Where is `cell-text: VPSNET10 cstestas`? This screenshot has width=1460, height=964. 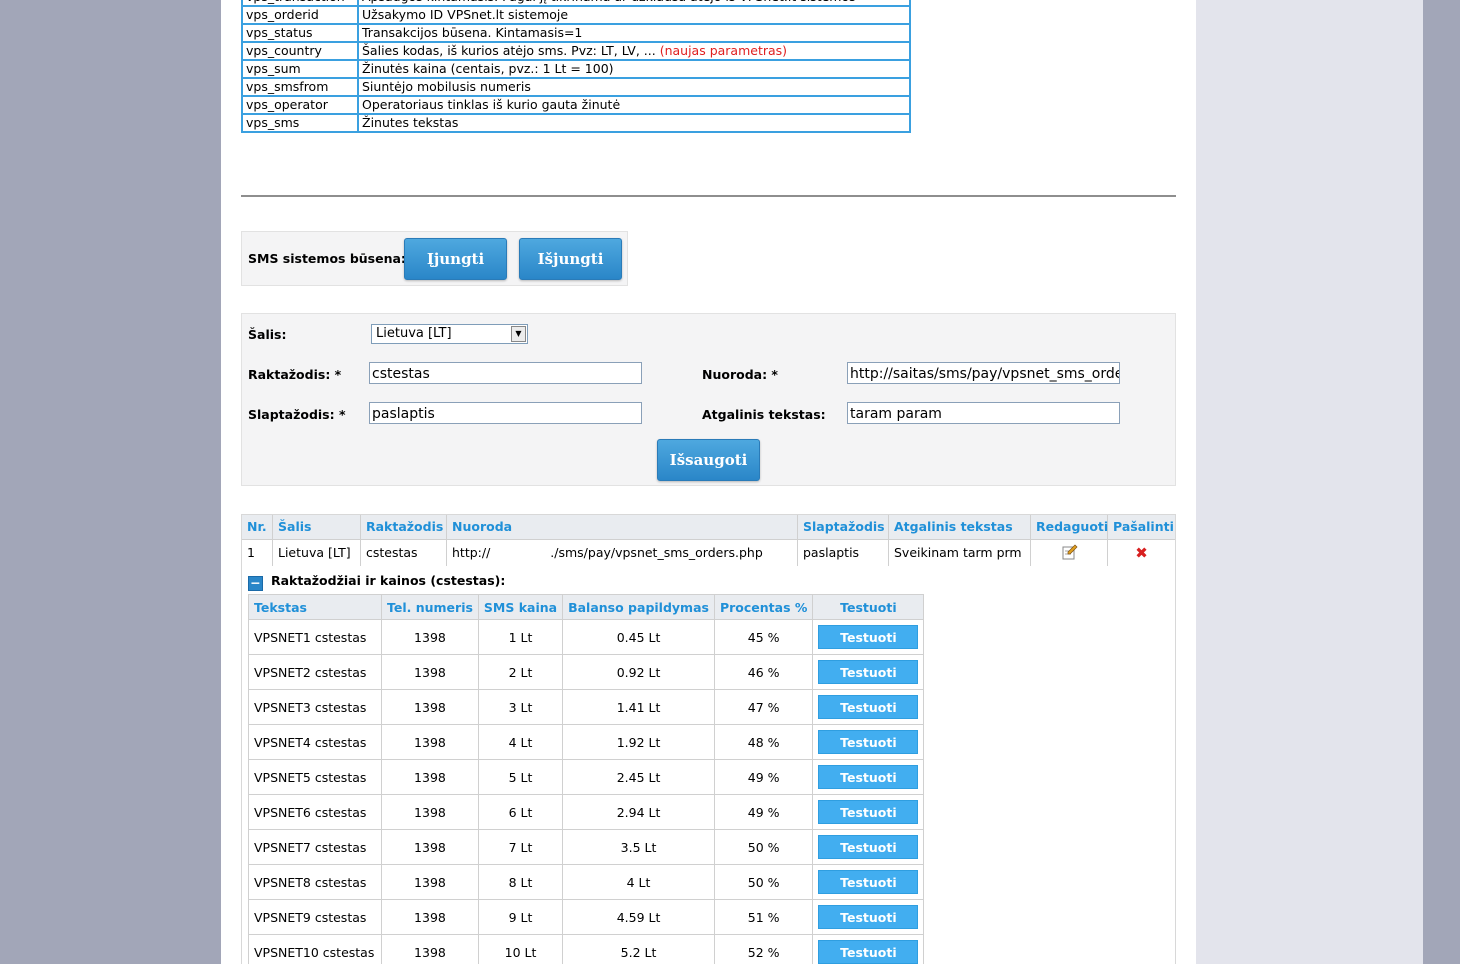
cell-text: VPSNET10 cstestas is located at coordinates (315, 949).